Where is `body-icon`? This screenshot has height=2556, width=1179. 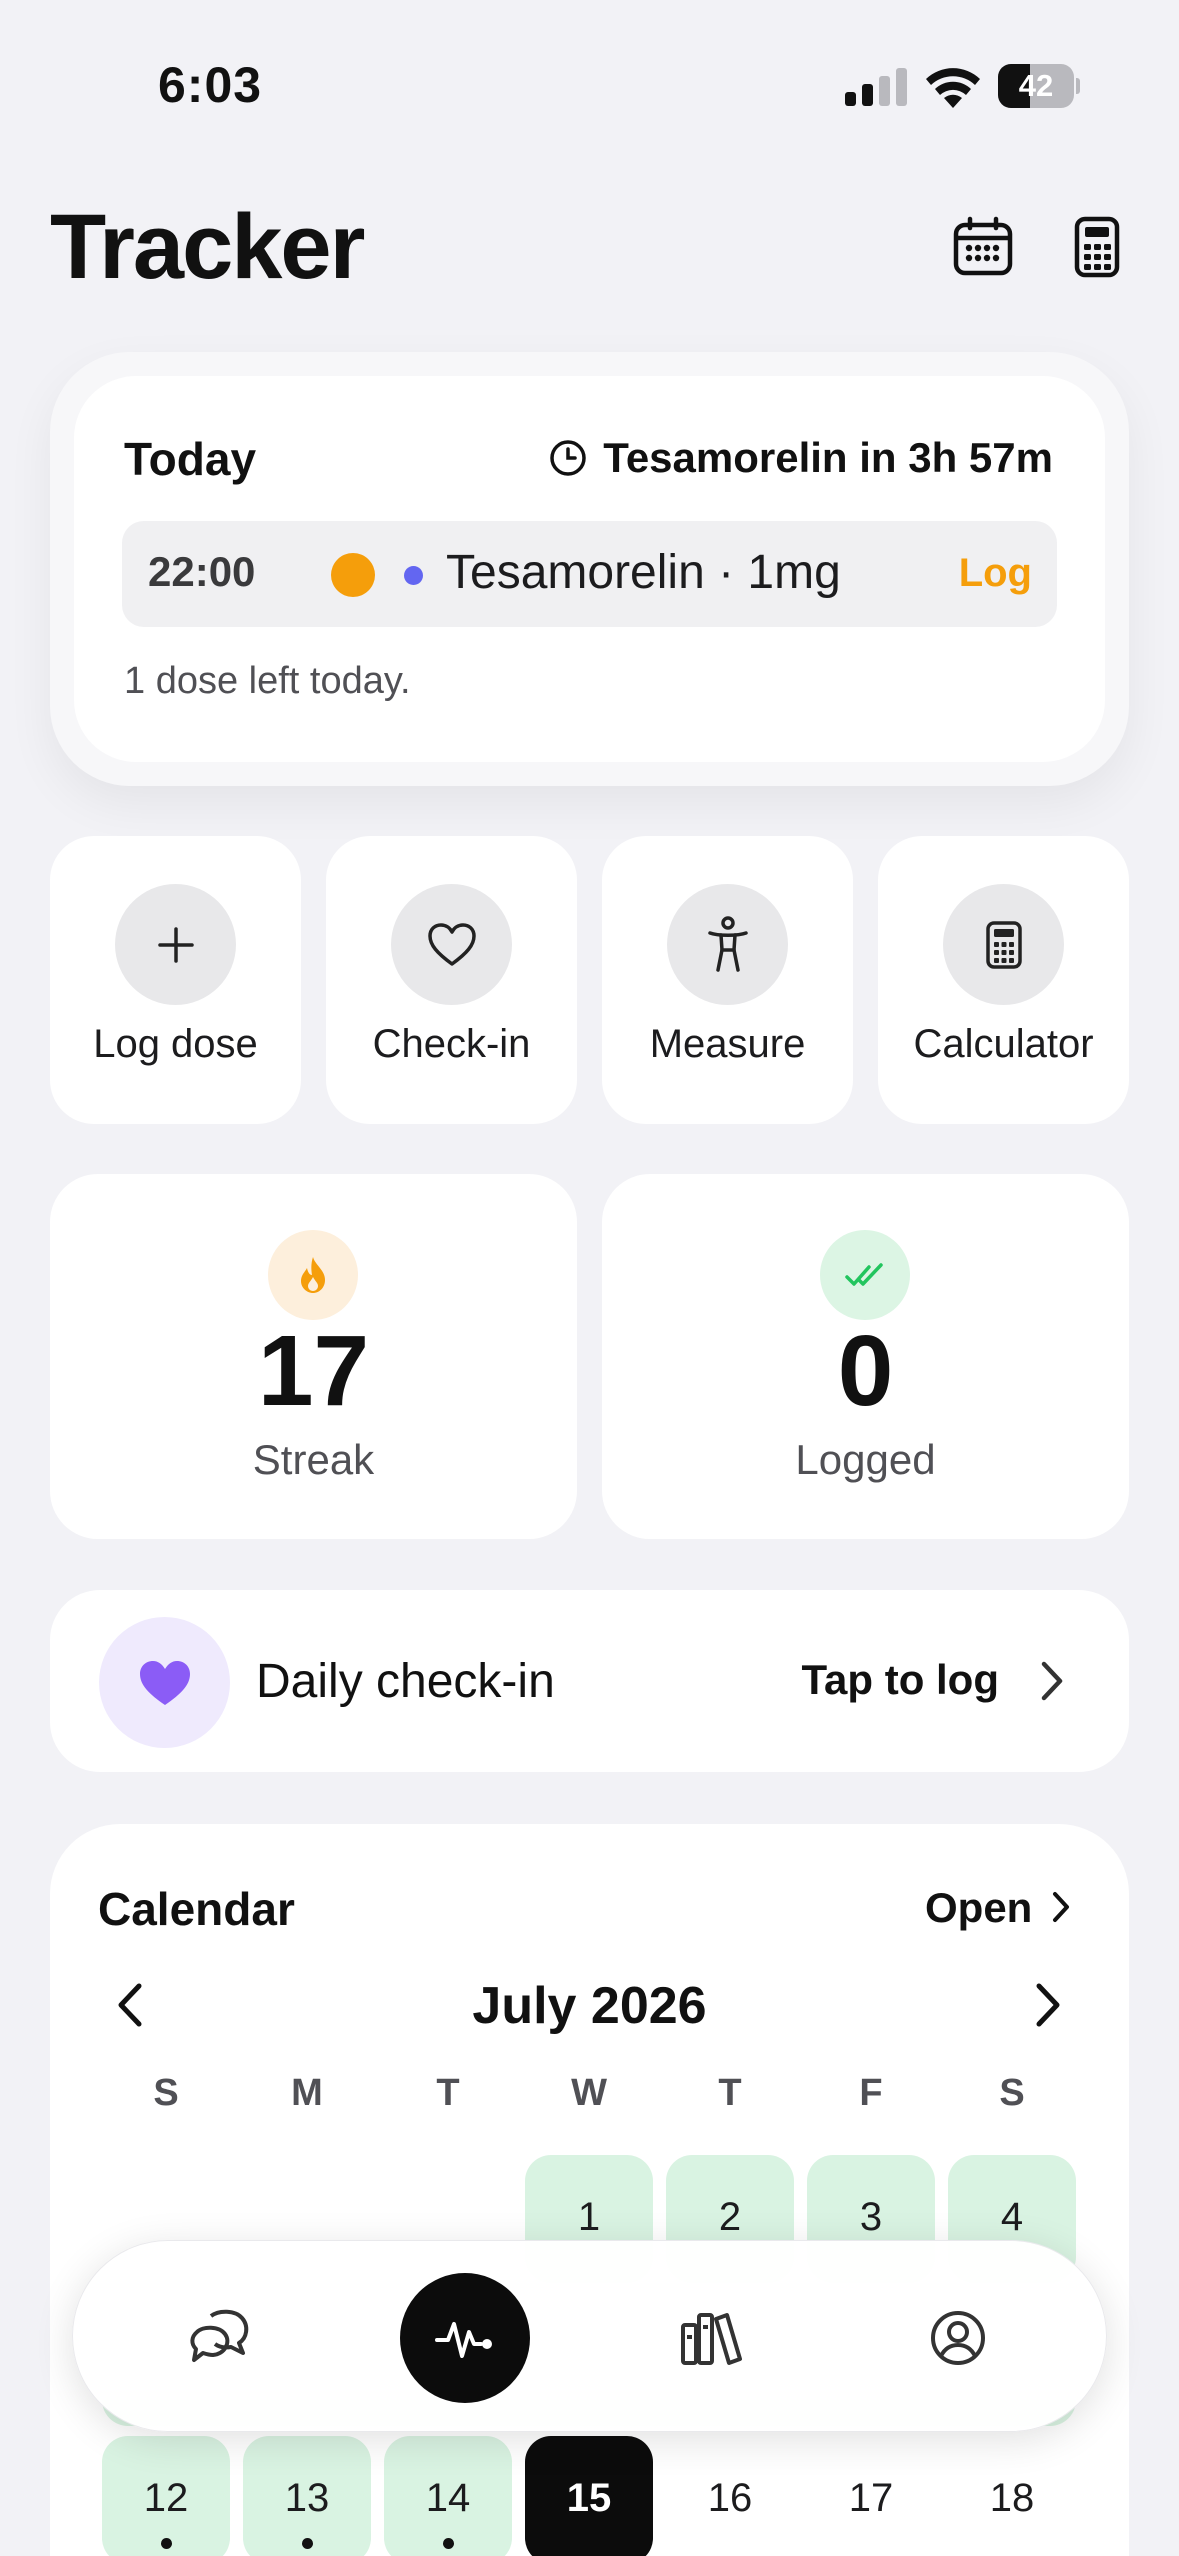 body-icon is located at coordinates (727, 943).